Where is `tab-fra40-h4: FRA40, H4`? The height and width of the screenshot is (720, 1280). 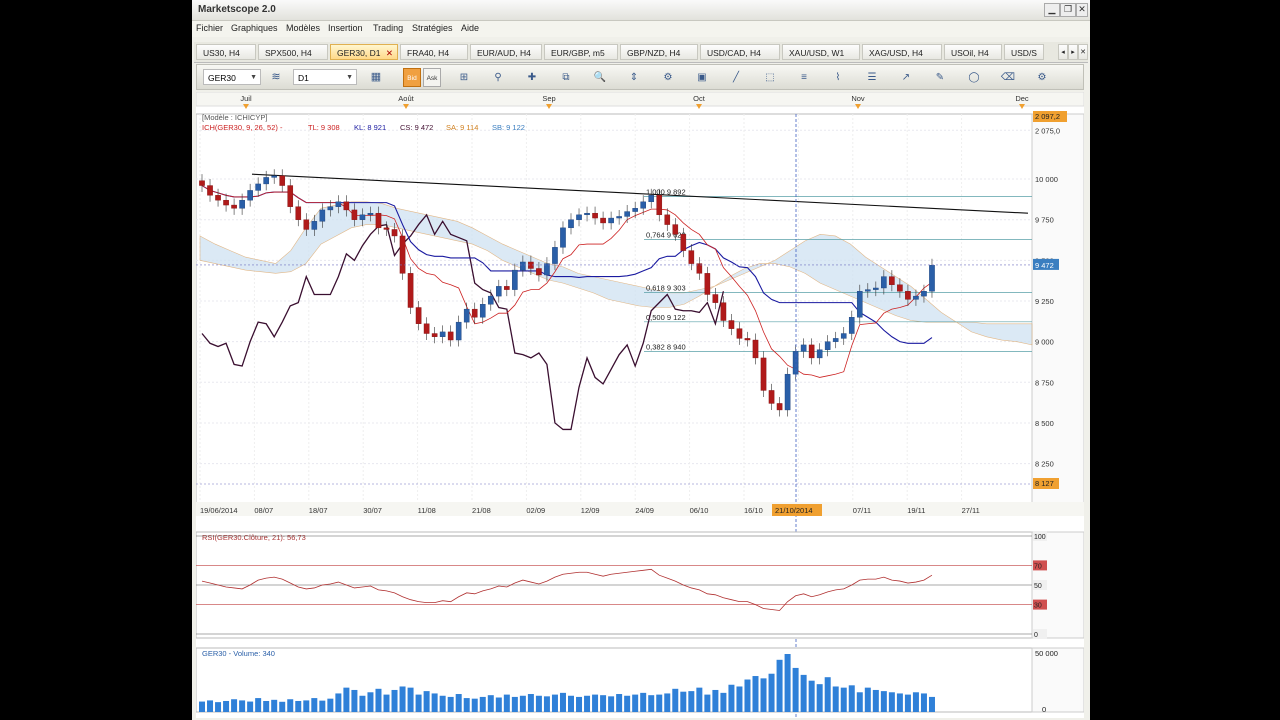 tab-fra40-h4: FRA40, H4 is located at coordinates (434, 52).